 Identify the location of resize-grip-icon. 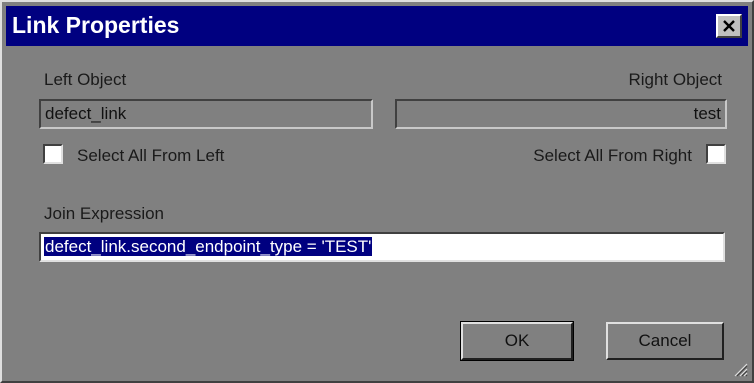
(739, 368).